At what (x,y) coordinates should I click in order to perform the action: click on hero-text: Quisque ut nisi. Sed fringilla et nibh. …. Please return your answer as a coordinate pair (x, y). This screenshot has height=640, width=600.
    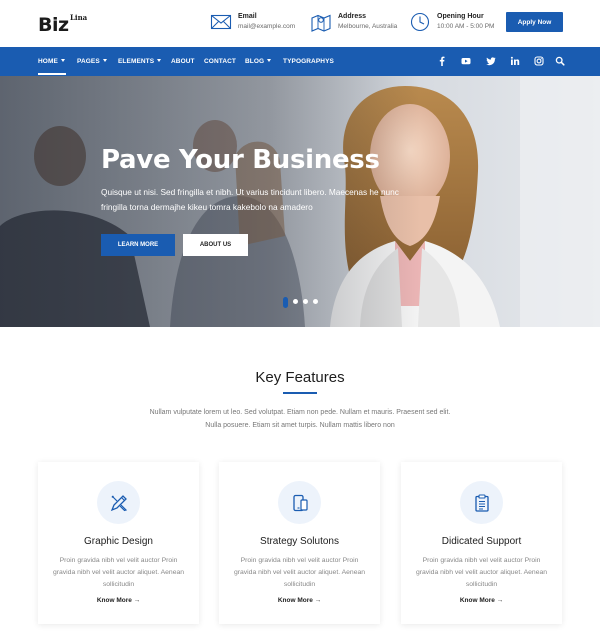
    Looking at the image, I should click on (261, 200).